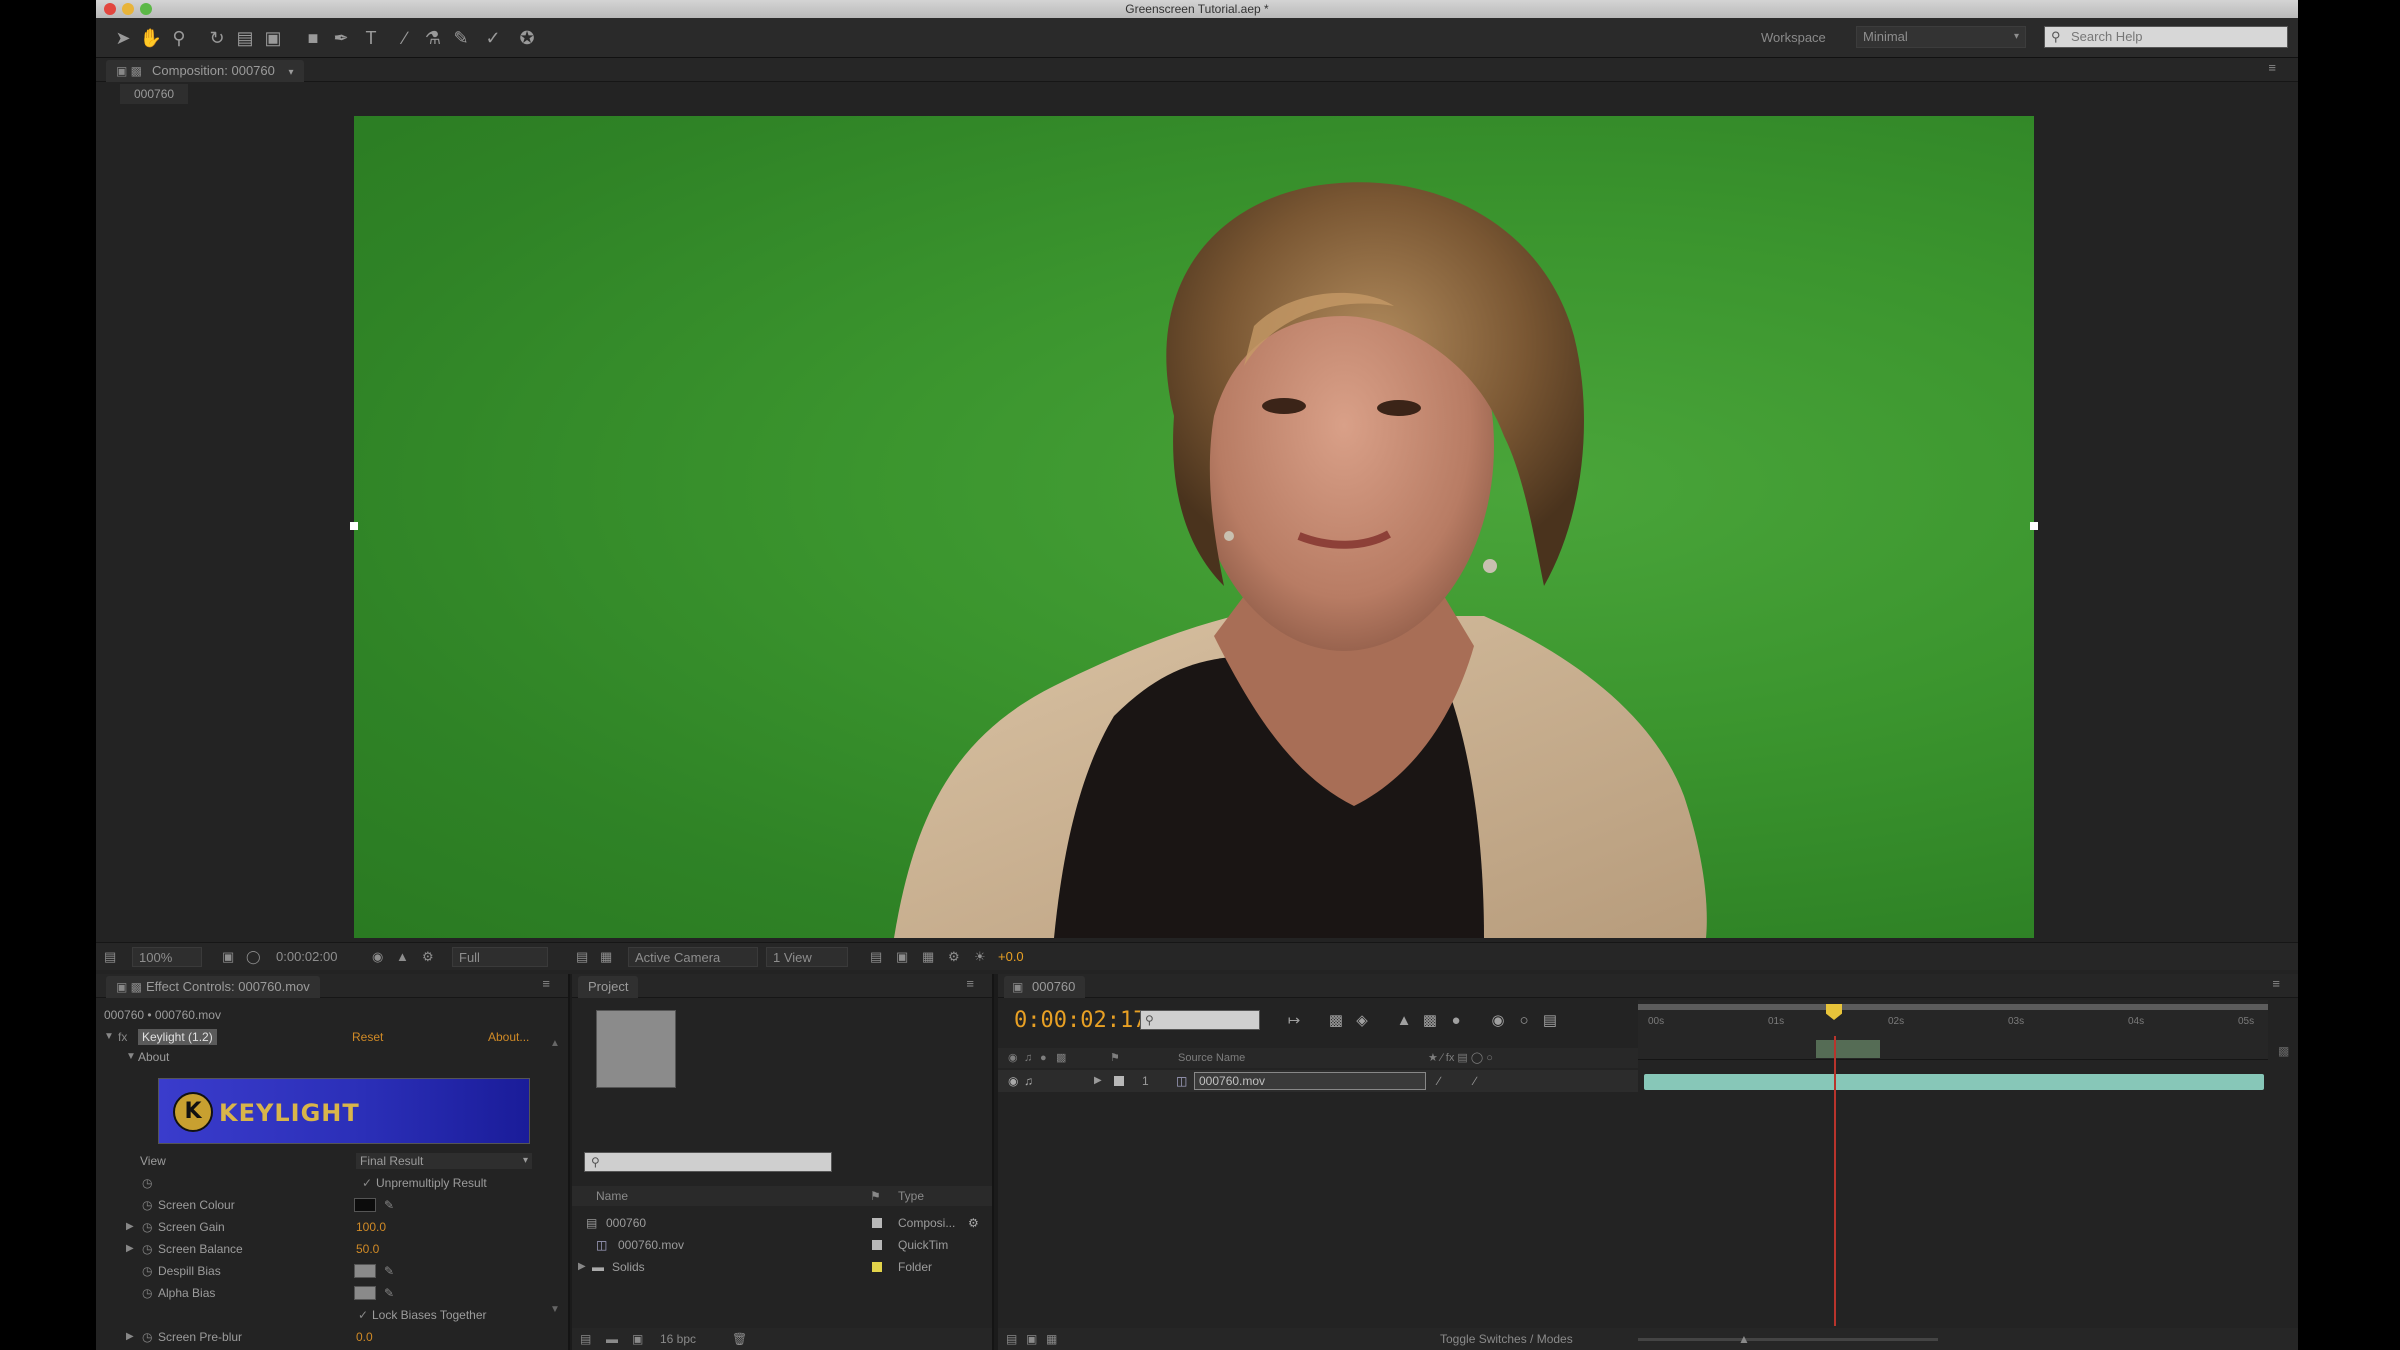 The width and height of the screenshot is (2400, 1350). What do you see at coordinates (739, 1339) in the screenshot?
I see `trash-icon: 🗑` at bounding box center [739, 1339].